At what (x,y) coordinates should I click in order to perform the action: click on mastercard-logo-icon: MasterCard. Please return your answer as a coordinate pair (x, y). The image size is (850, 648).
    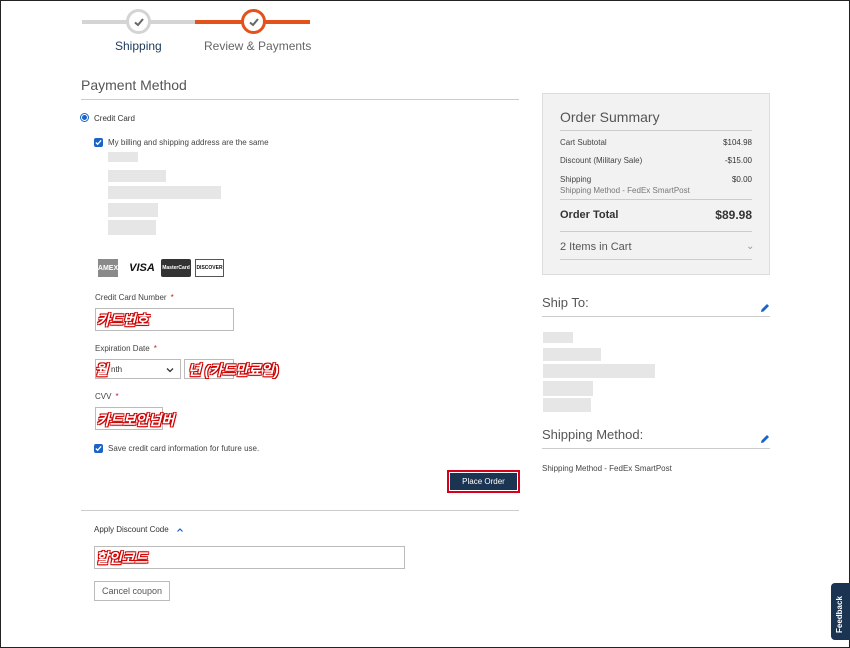
    Looking at the image, I should click on (176, 268).